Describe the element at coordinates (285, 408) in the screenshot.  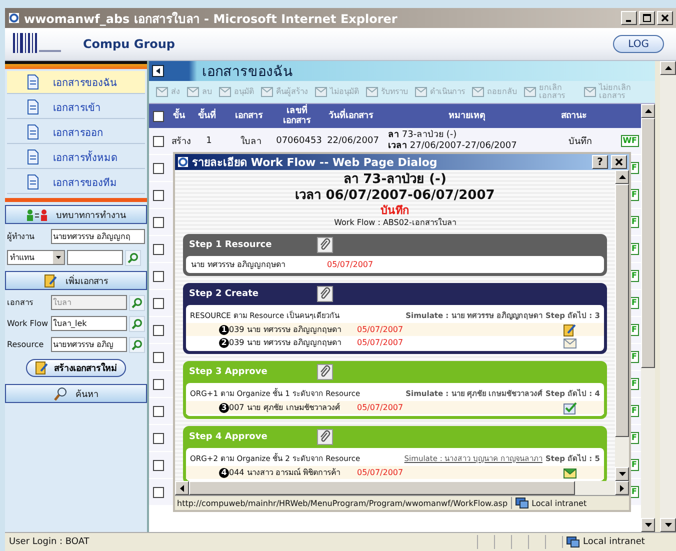
I see `assignee-name: 007 นาย ศุภชัย เกษมชัชวาลวงศ์` at that location.